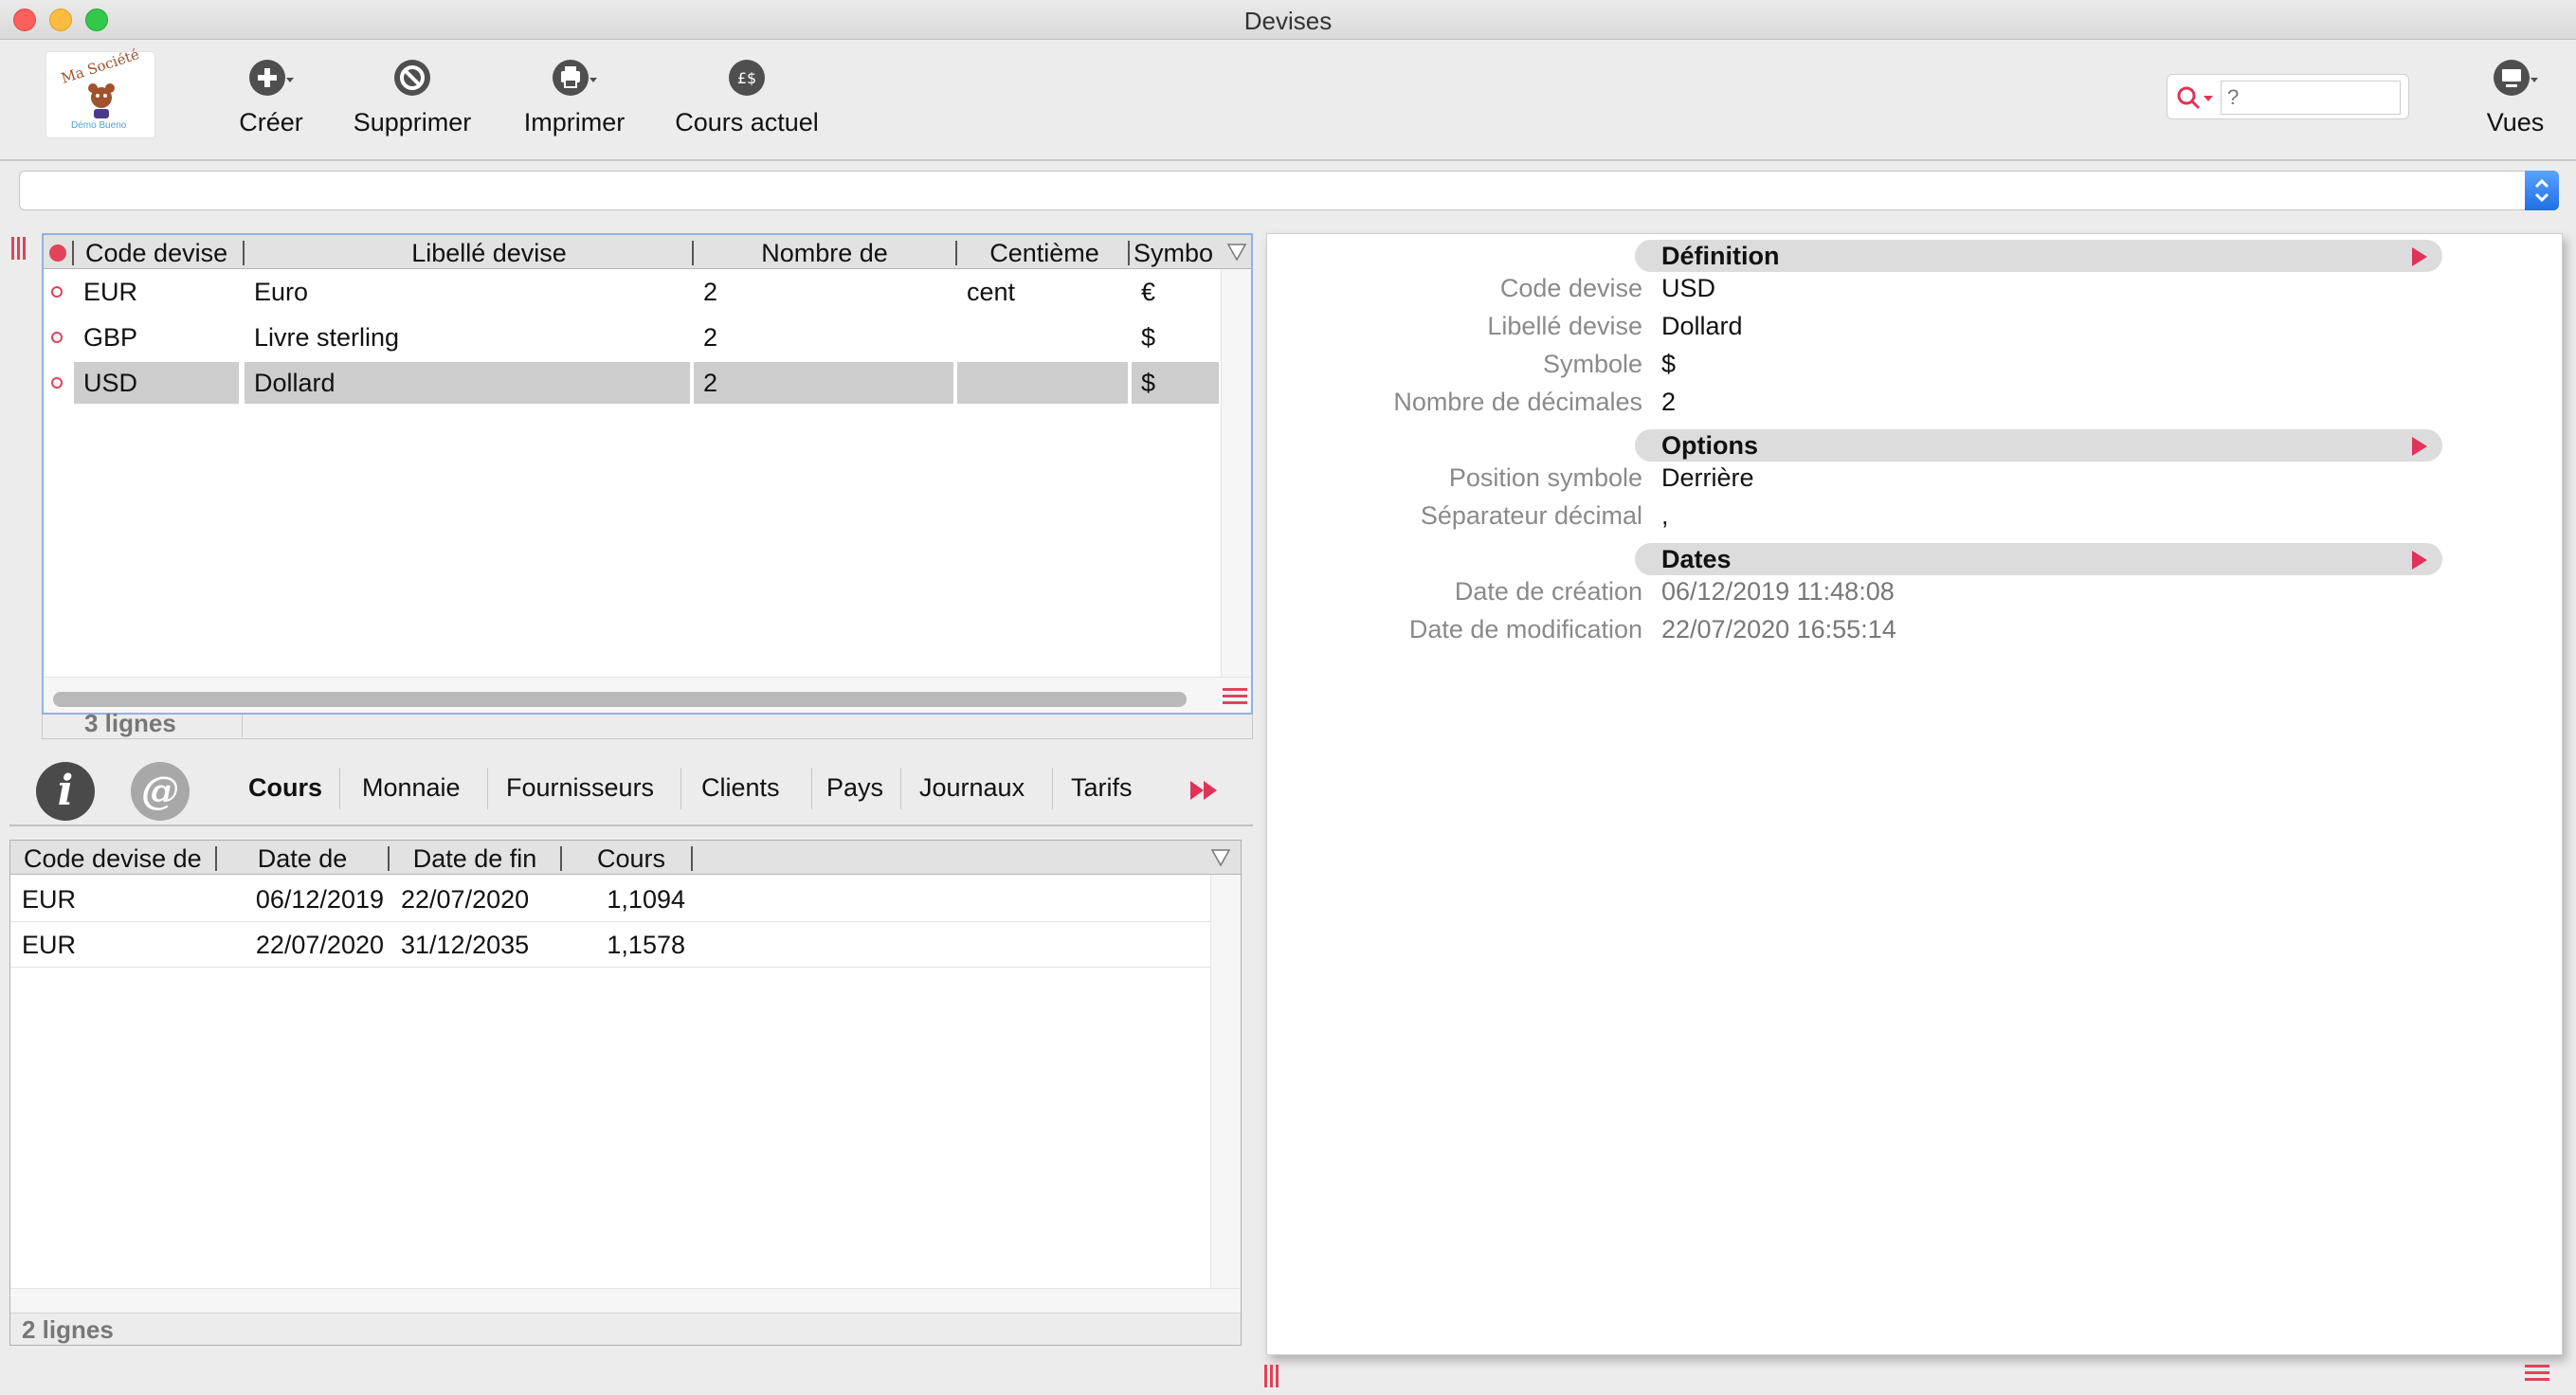 The height and width of the screenshot is (1395, 2576). What do you see at coordinates (1177, 252) in the screenshot?
I see `col-symbol: Symbo` at bounding box center [1177, 252].